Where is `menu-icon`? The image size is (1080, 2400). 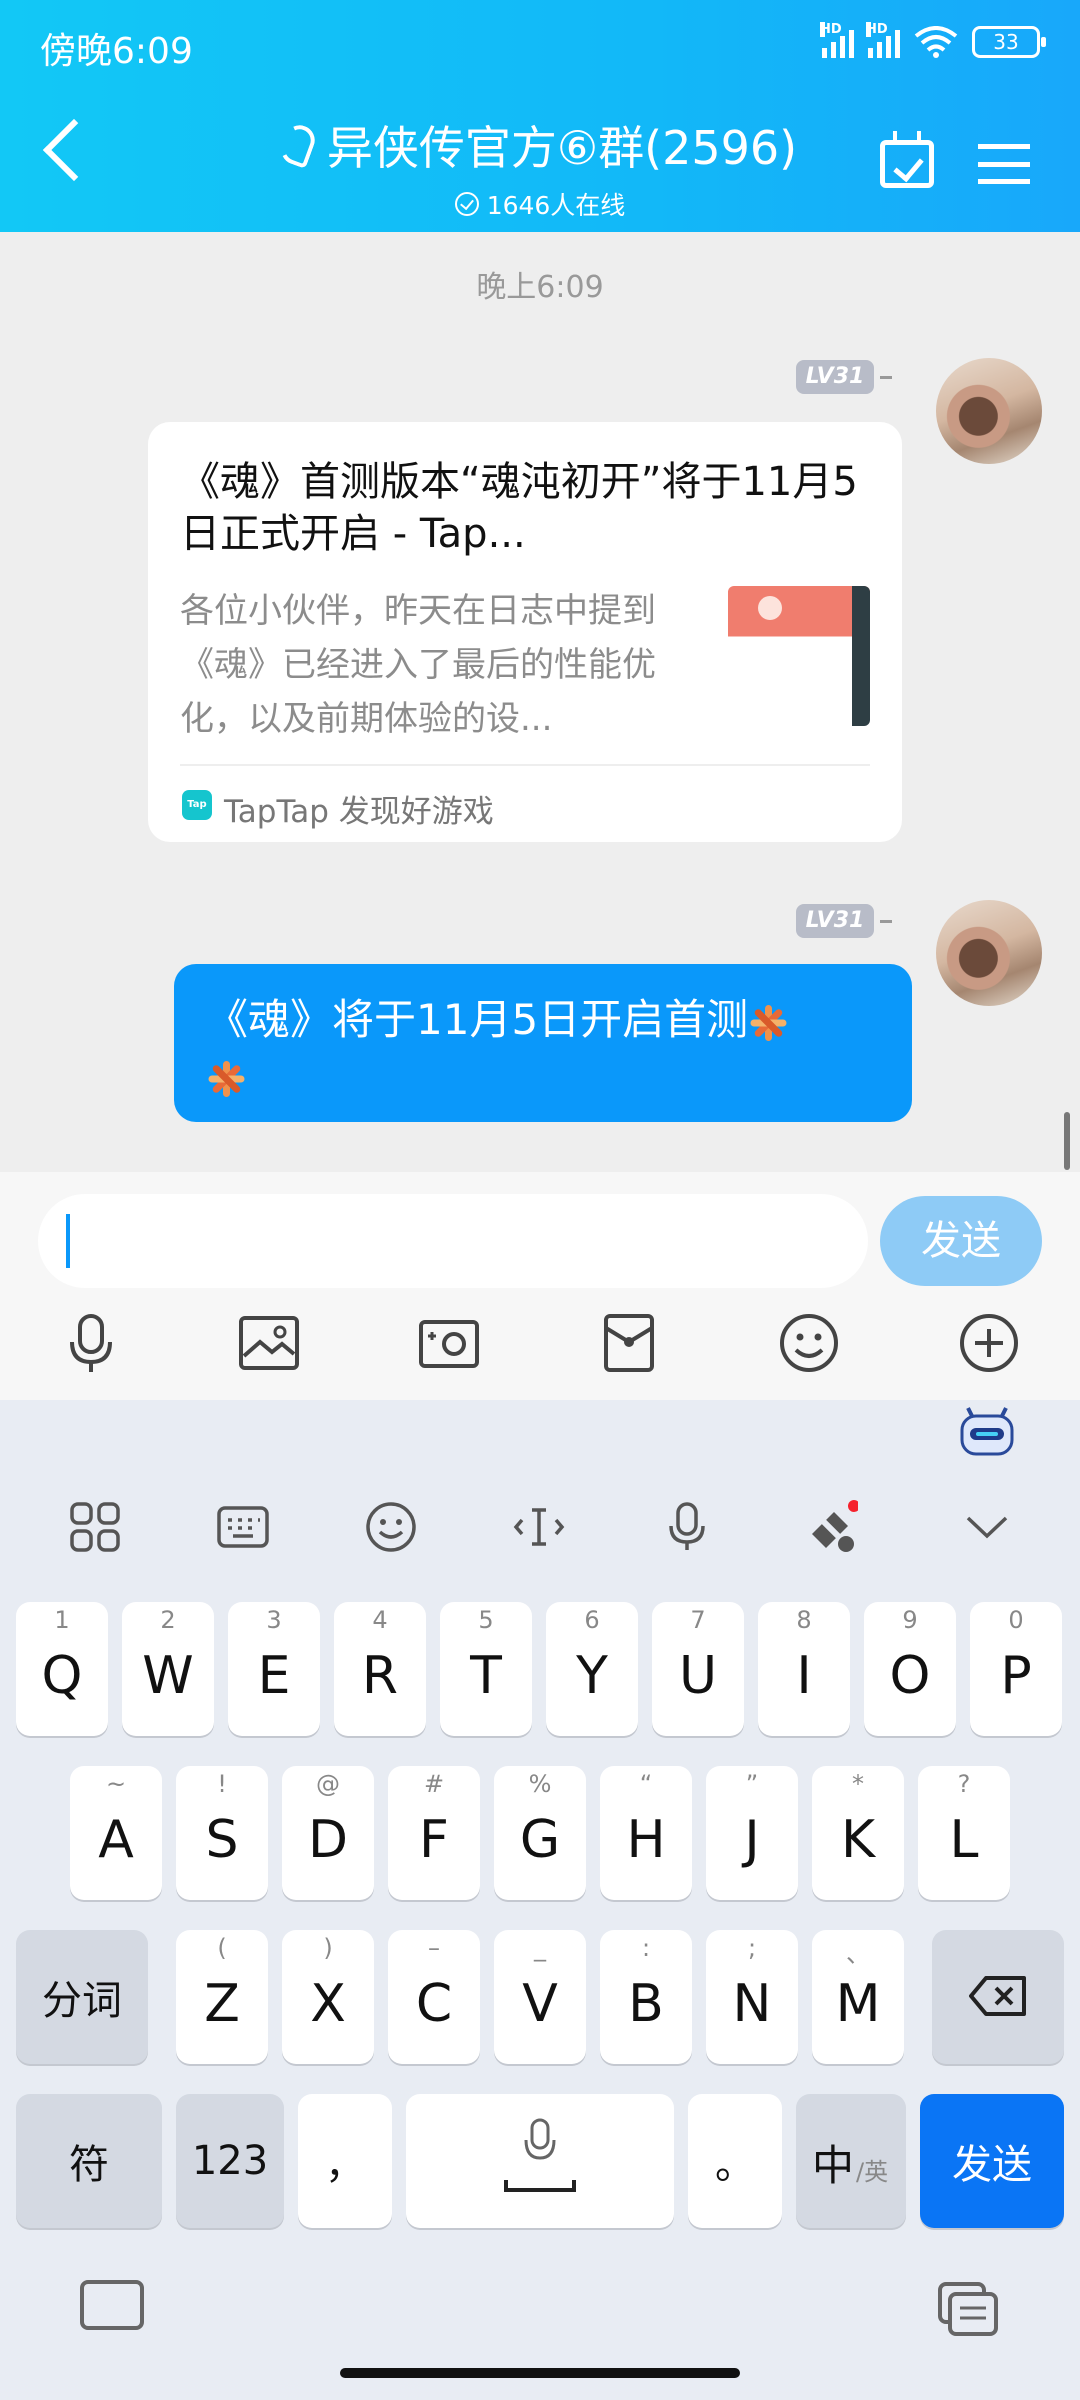
menu-icon is located at coordinates (1004, 164).